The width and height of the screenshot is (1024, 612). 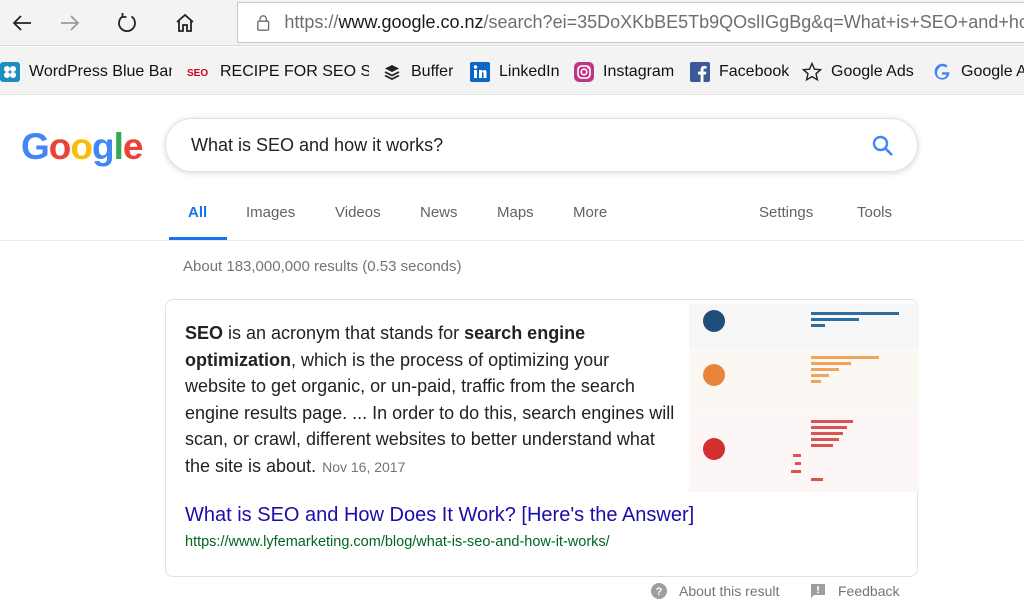 I want to click on favorite-instagram: Instagram, so click(x=624, y=72).